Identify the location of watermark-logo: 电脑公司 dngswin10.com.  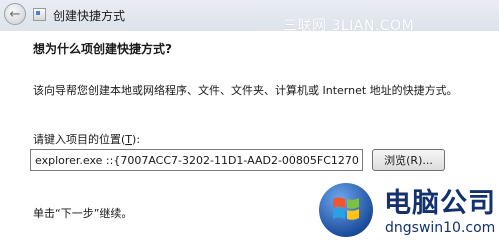
(402, 213).